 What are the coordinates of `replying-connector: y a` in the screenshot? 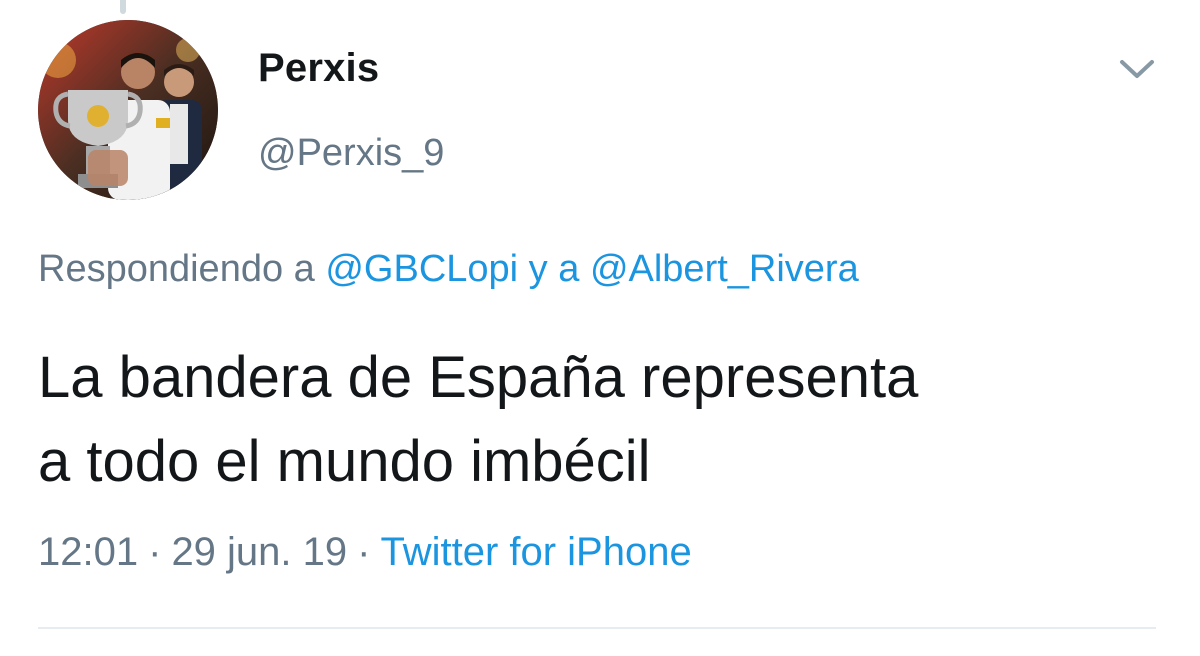 It's located at (554, 269).